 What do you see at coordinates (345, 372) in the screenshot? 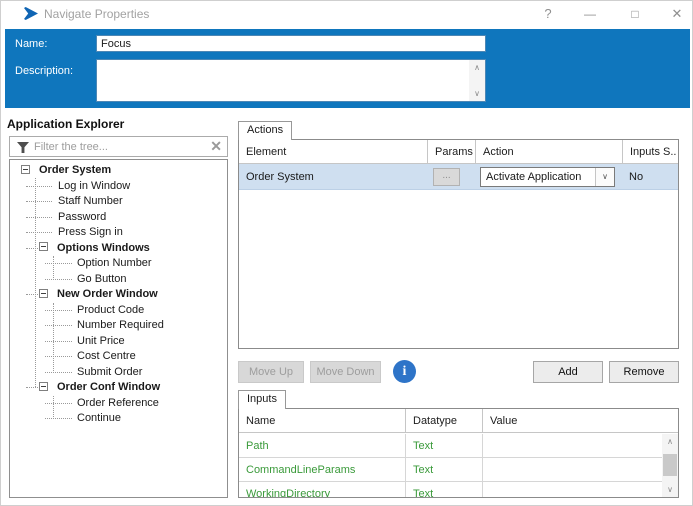
I see `move-down-button: Move Down` at bounding box center [345, 372].